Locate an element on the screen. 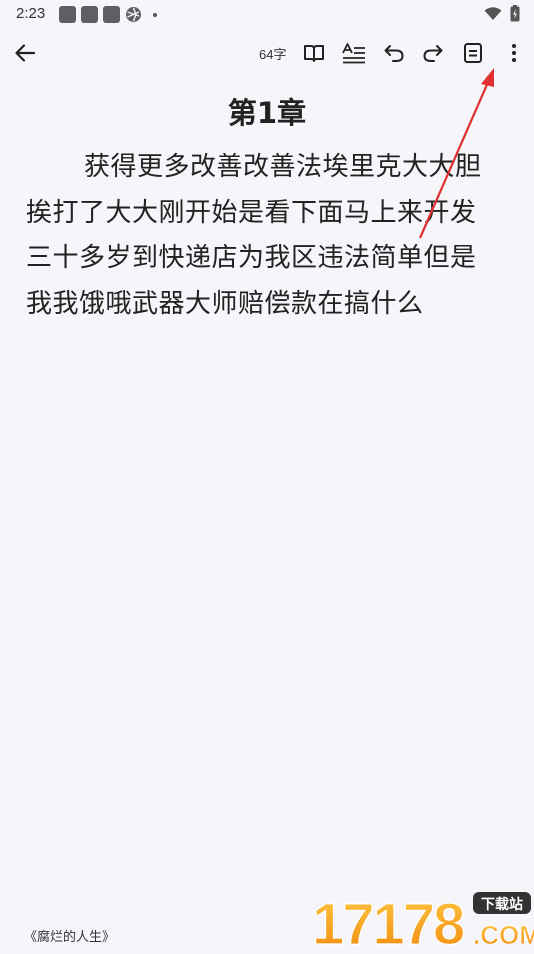 The height and width of the screenshot is (954, 534). notification-icons is located at coordinates (108, 14).